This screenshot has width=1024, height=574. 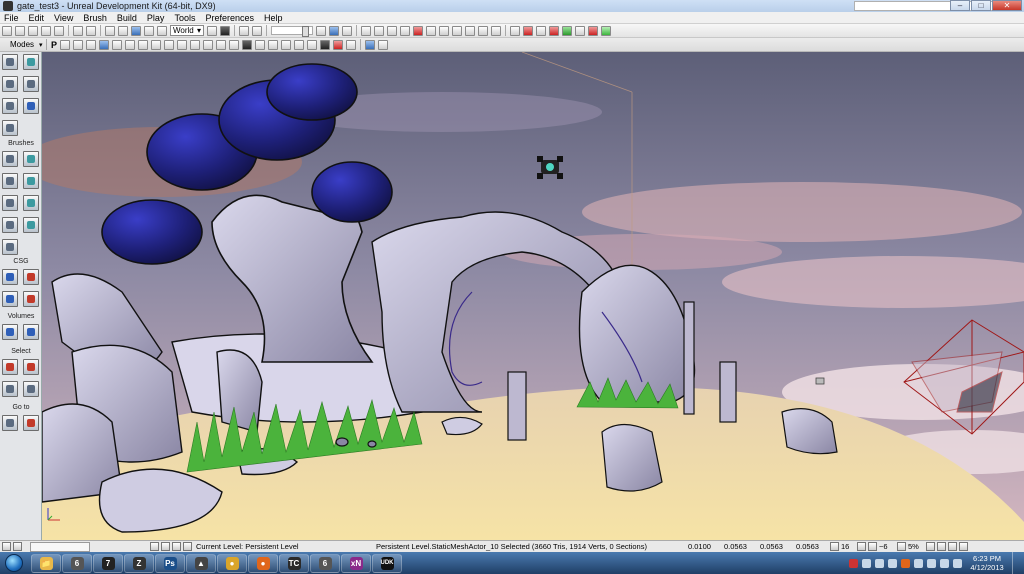 I want to click on menu-help: Help, so click(x=273, y=18).